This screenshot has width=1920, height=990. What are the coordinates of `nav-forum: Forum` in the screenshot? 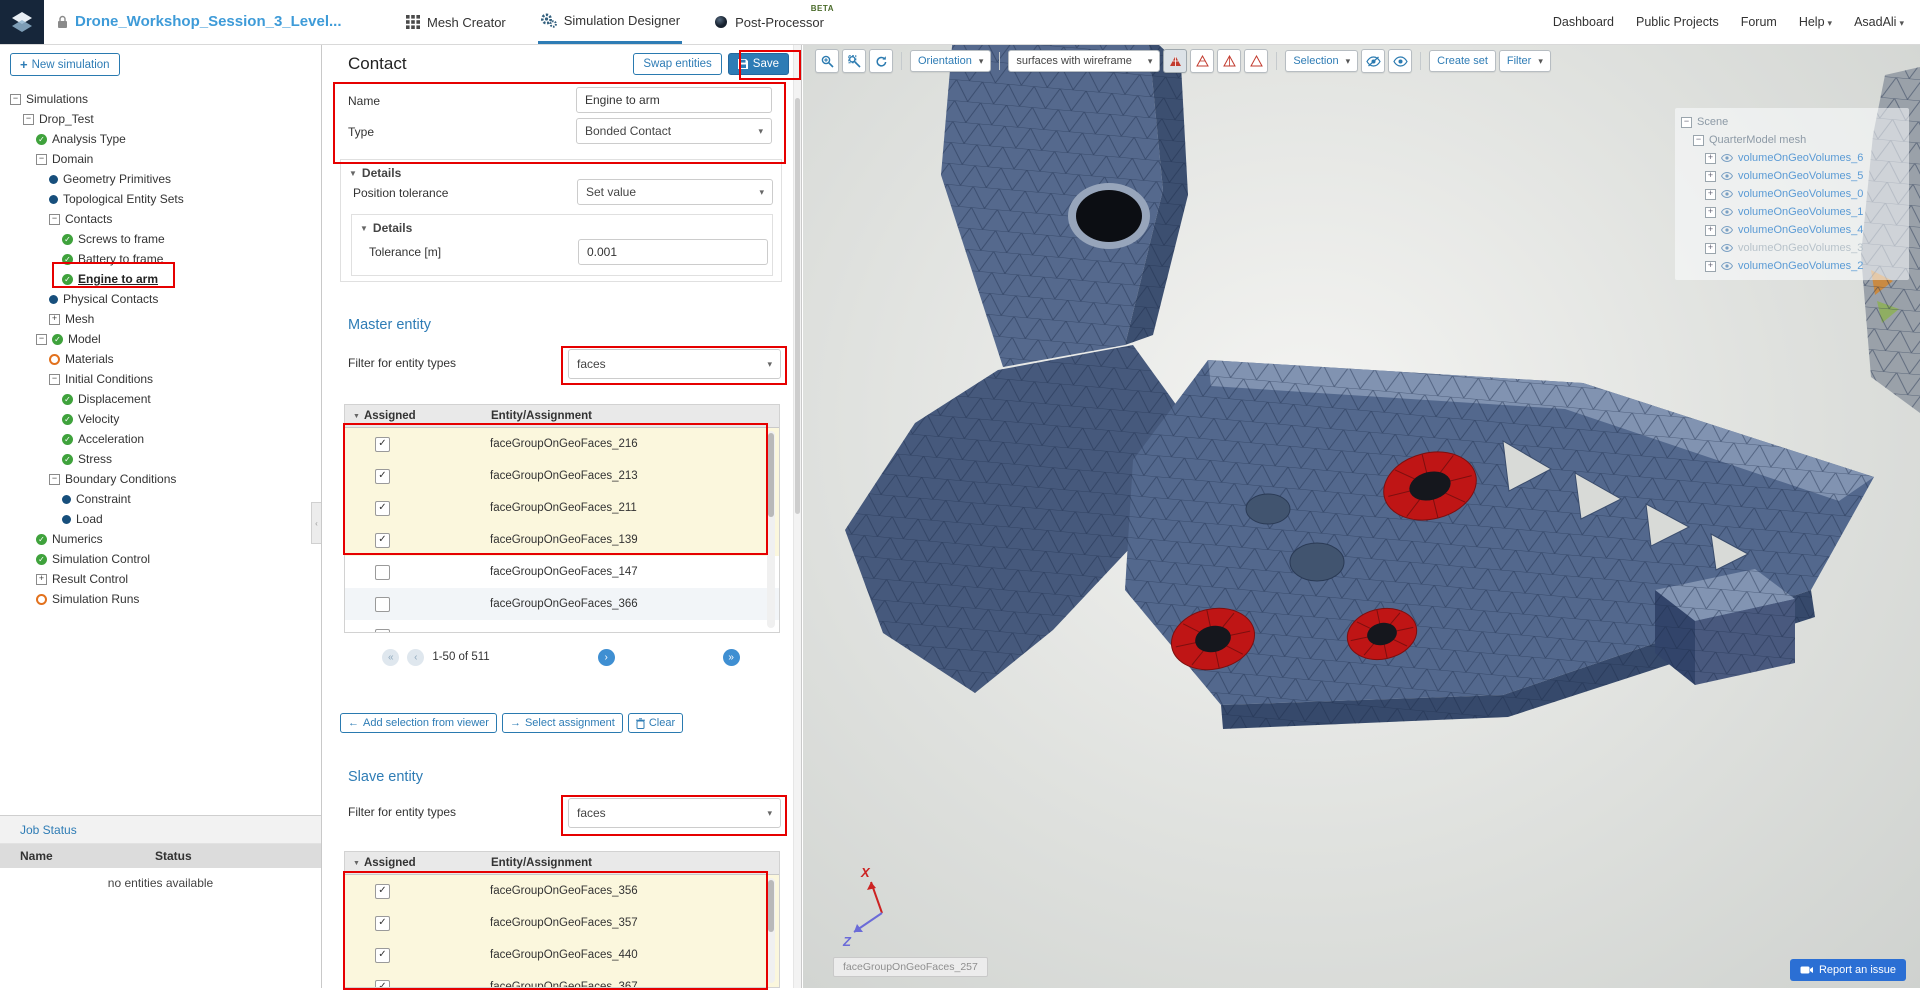 It's located at (1759, 22).